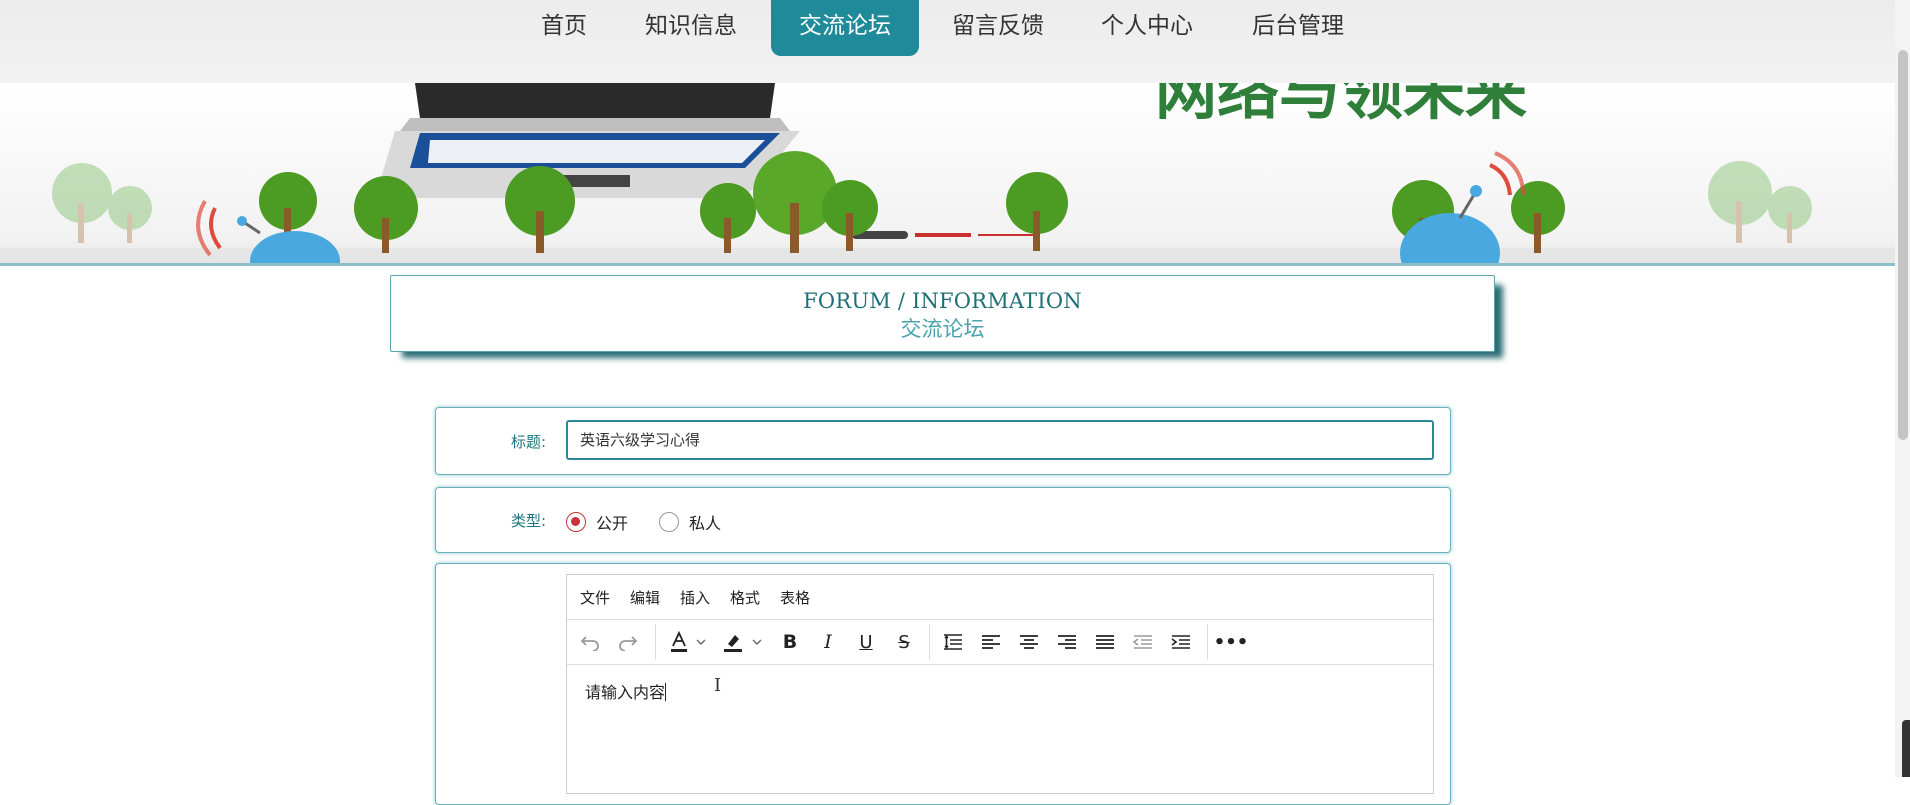  I want to click on title-label: 标题:, so click(528, 442).